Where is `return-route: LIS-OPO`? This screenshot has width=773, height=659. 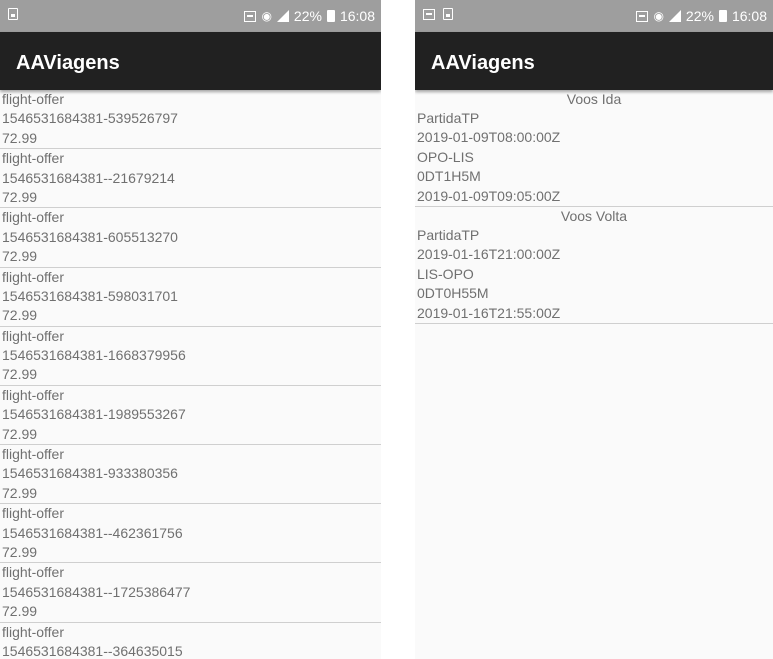
return-route: LIS-OPO is located at coordinates (445, 273).